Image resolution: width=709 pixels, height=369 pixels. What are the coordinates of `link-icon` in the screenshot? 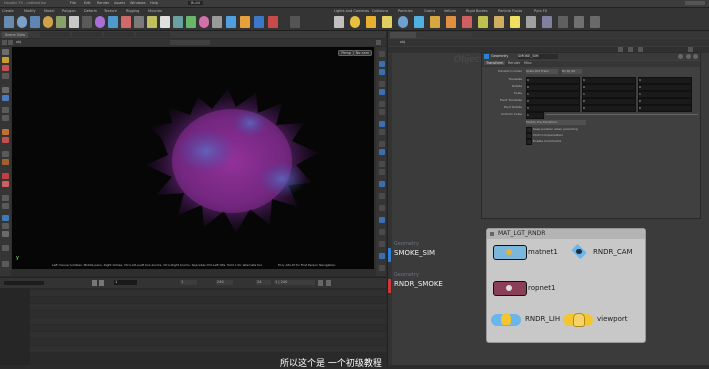 It's located at (378, 42).